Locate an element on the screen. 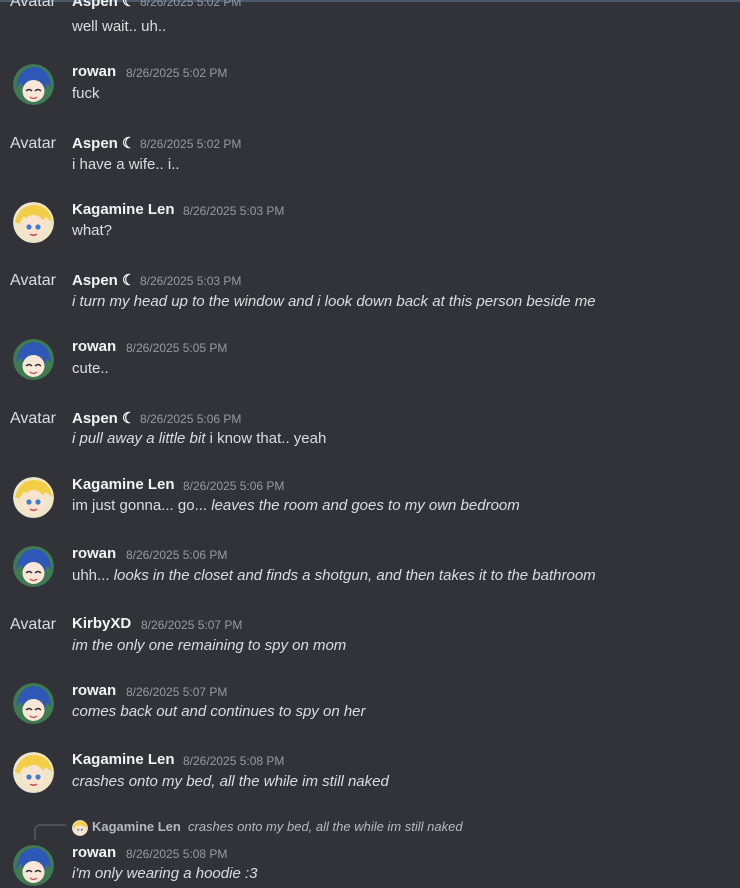  action-text: im the only one remaining to spy on mom is located at coordinates (209, 645).